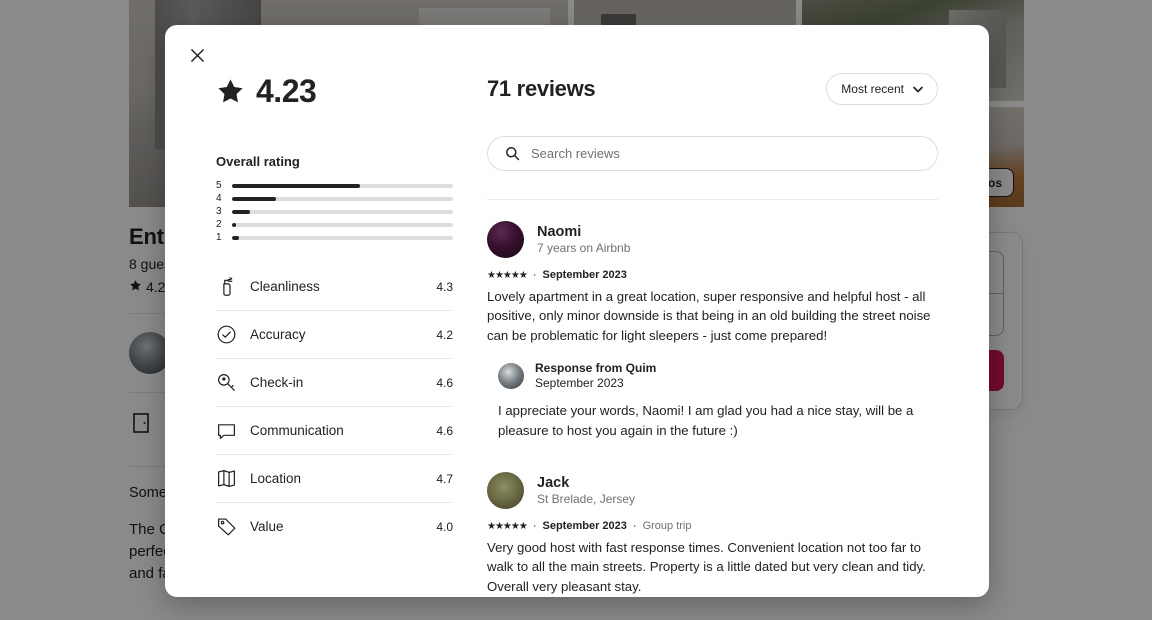  What do you see at coordinates (712, 454) in the screenshot?
I see `review-spacer` at bounding box center [712, 454].